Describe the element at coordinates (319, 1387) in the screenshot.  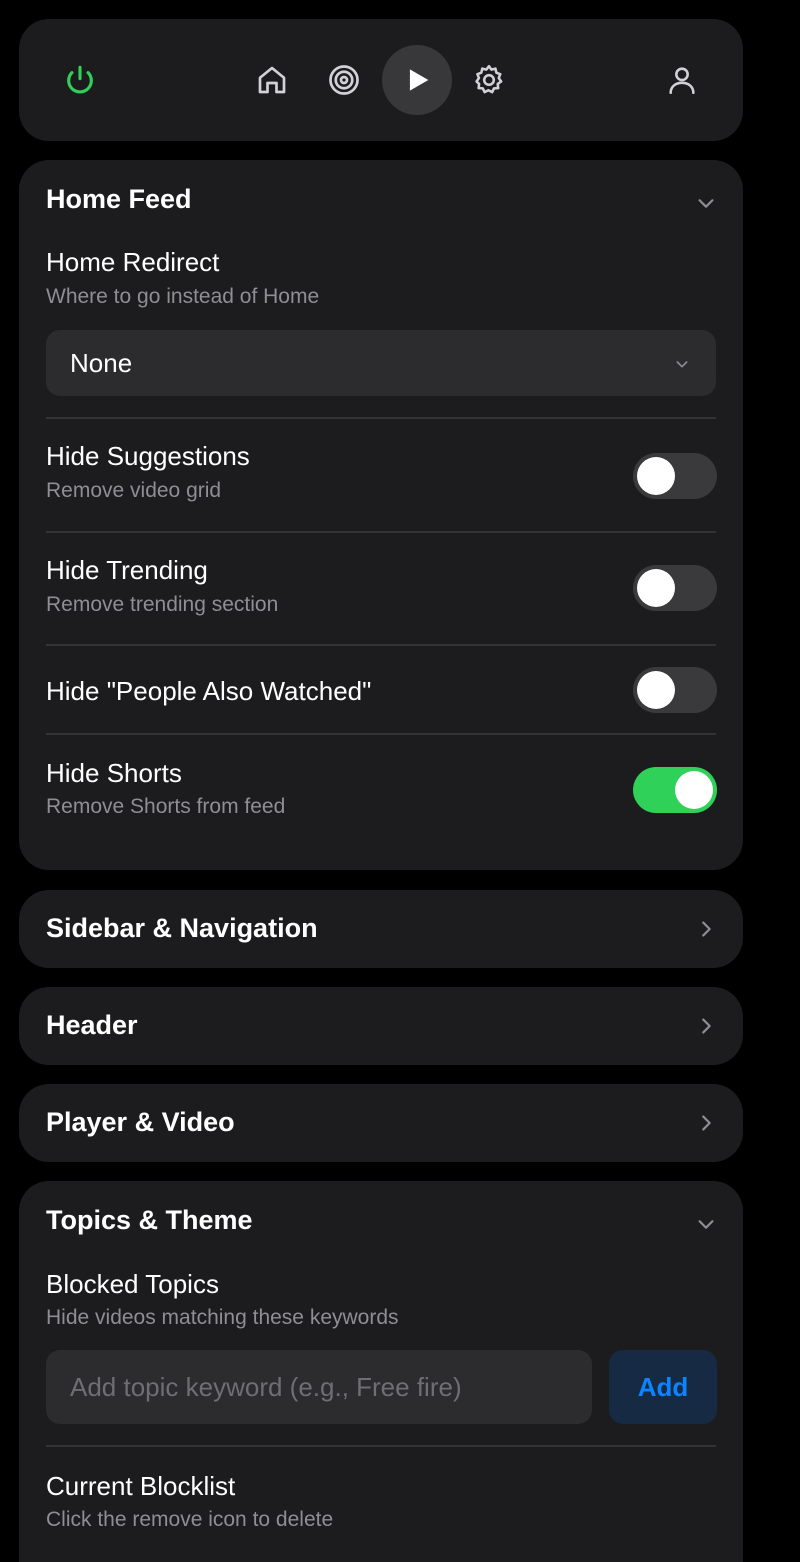
I see `topic-keyword-input` at that location.